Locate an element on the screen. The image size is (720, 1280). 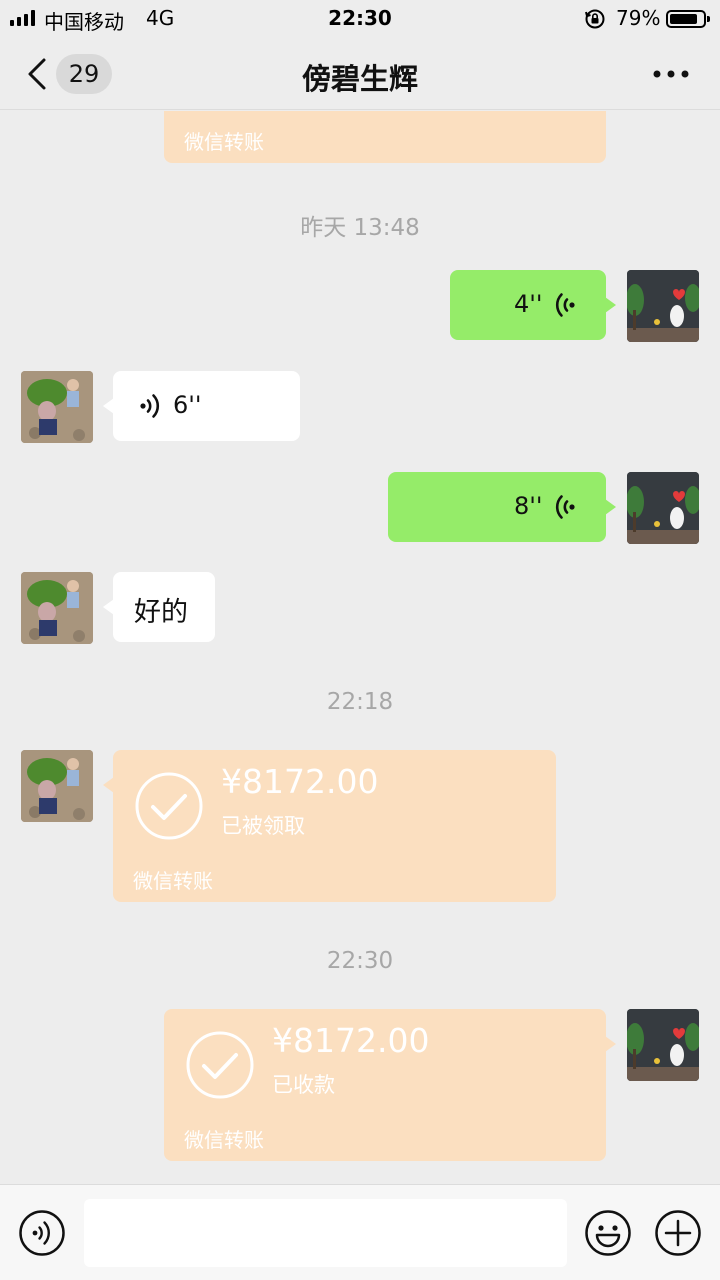
message-text: 好的 is located at coordinates (161, 612).